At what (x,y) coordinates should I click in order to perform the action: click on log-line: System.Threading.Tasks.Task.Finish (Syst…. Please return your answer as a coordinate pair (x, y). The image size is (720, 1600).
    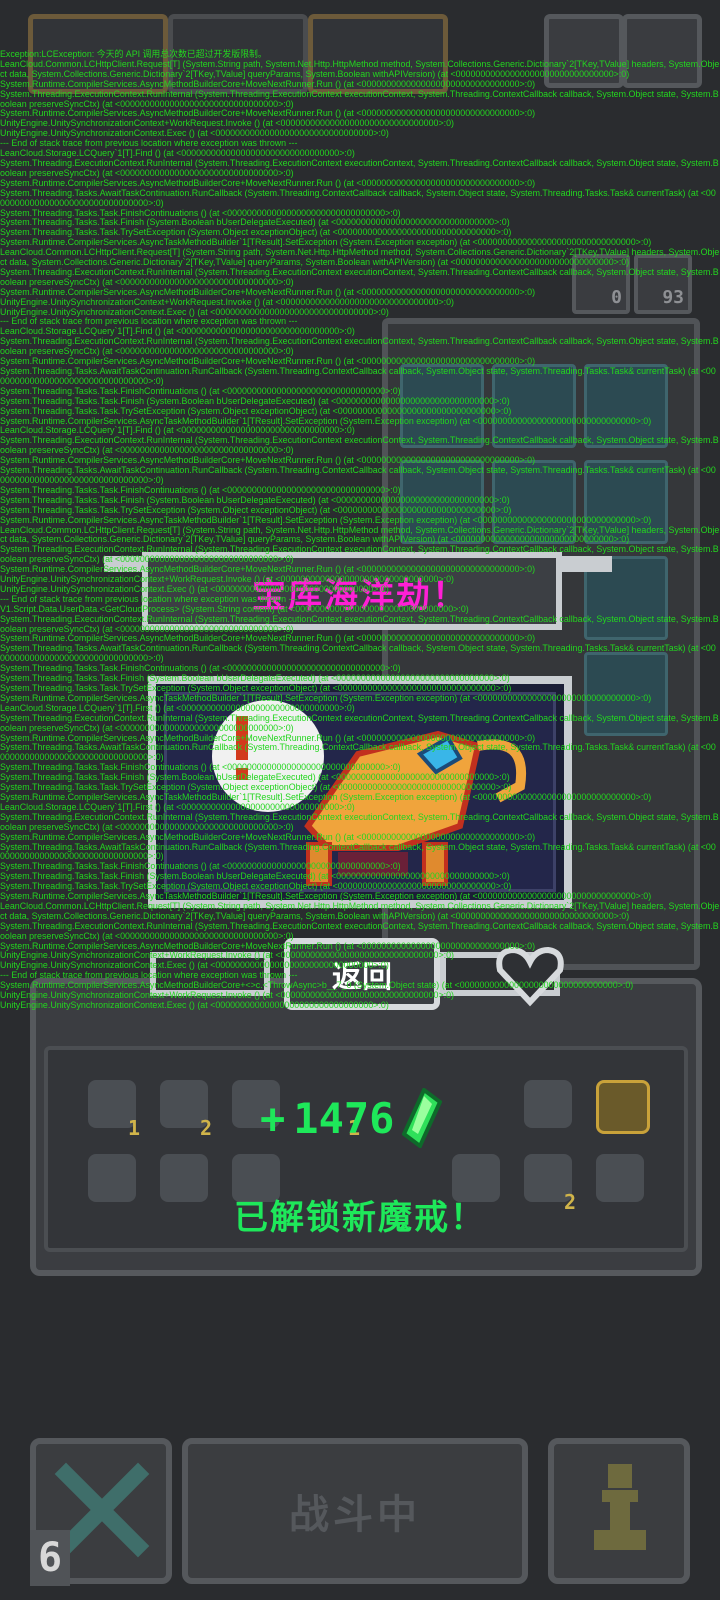
    Looking at the image, I should click on (255, 222).